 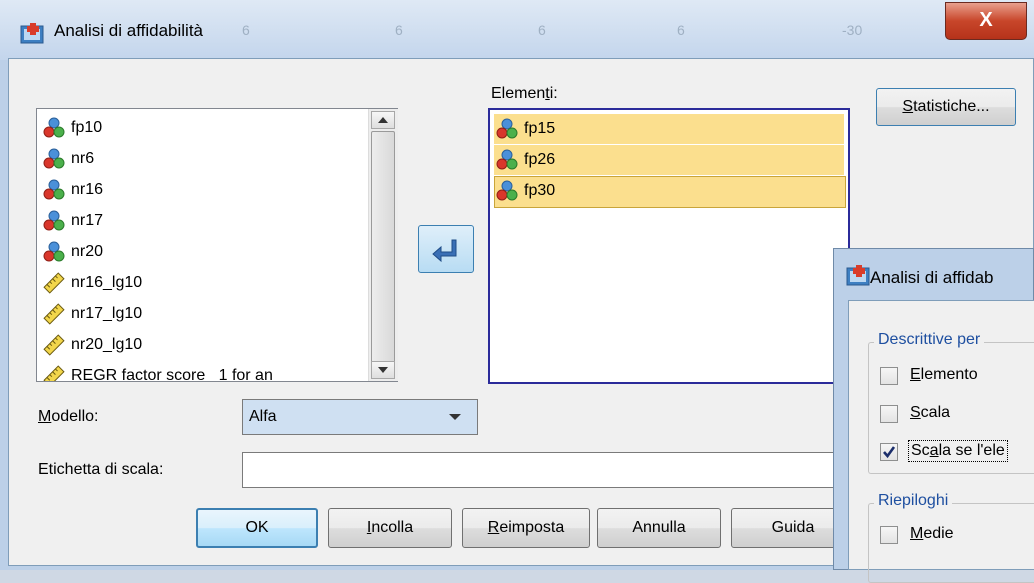 I want to click on statistics-dialog-title: Analisi di affidab, so click(x=932, y=277).